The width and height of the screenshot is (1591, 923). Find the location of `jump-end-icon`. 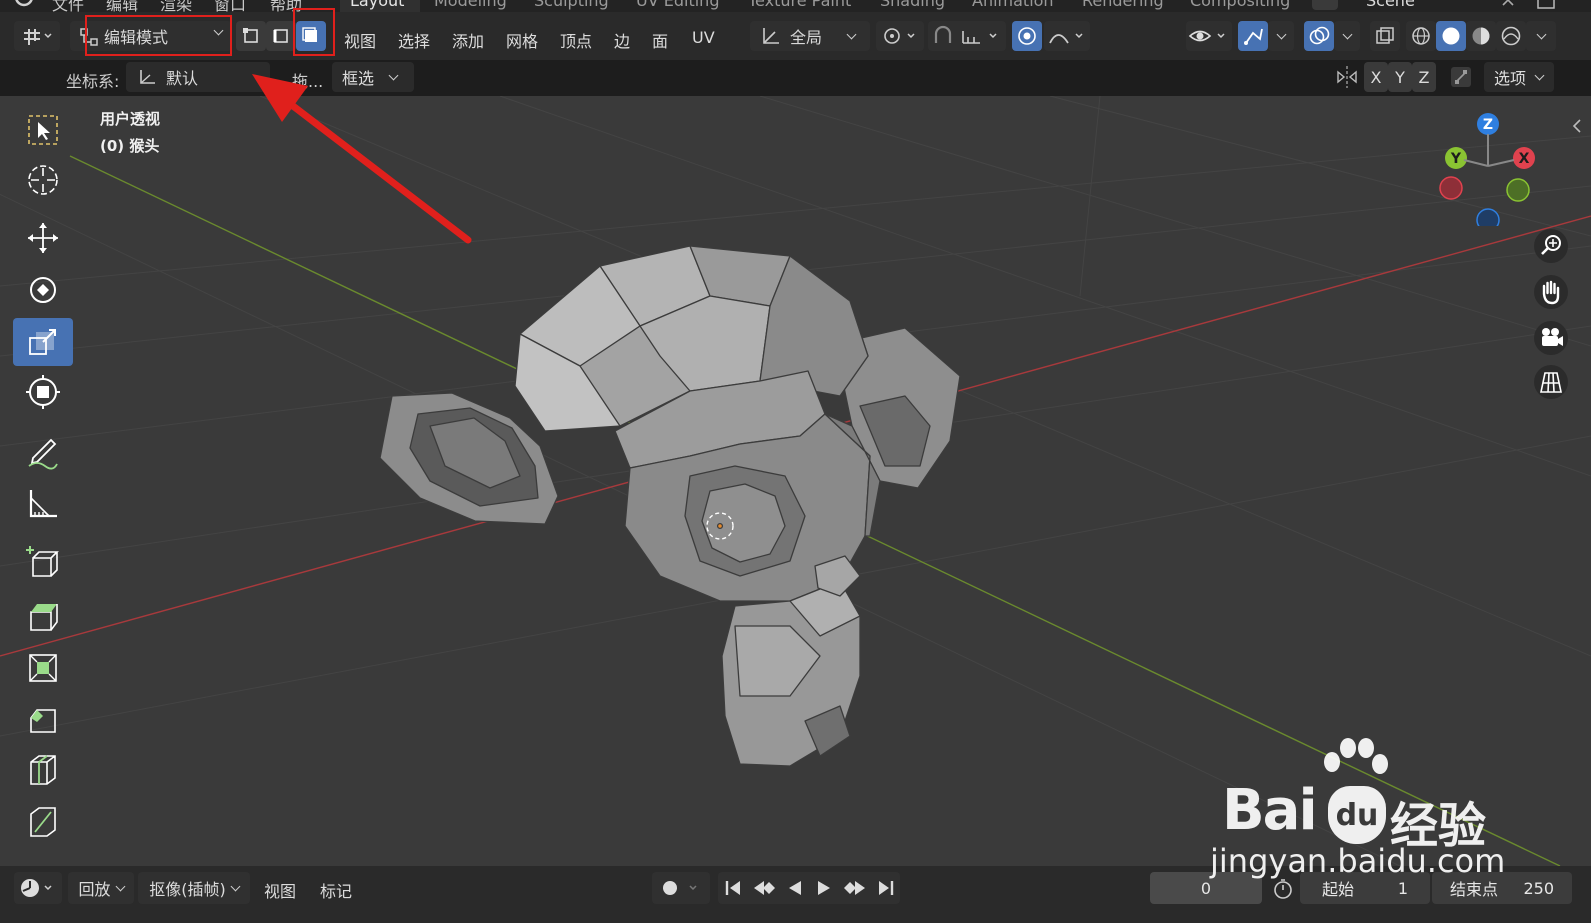

jump-end-icon is located at coordinates (886, 888).